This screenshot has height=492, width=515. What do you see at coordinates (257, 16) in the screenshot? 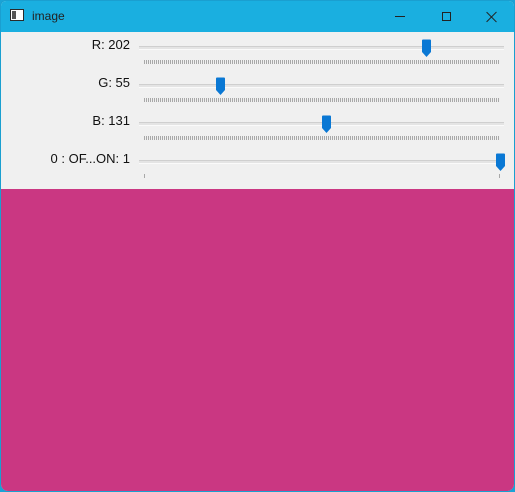
I see `title-bar: image` at bounding box center [257, 16].